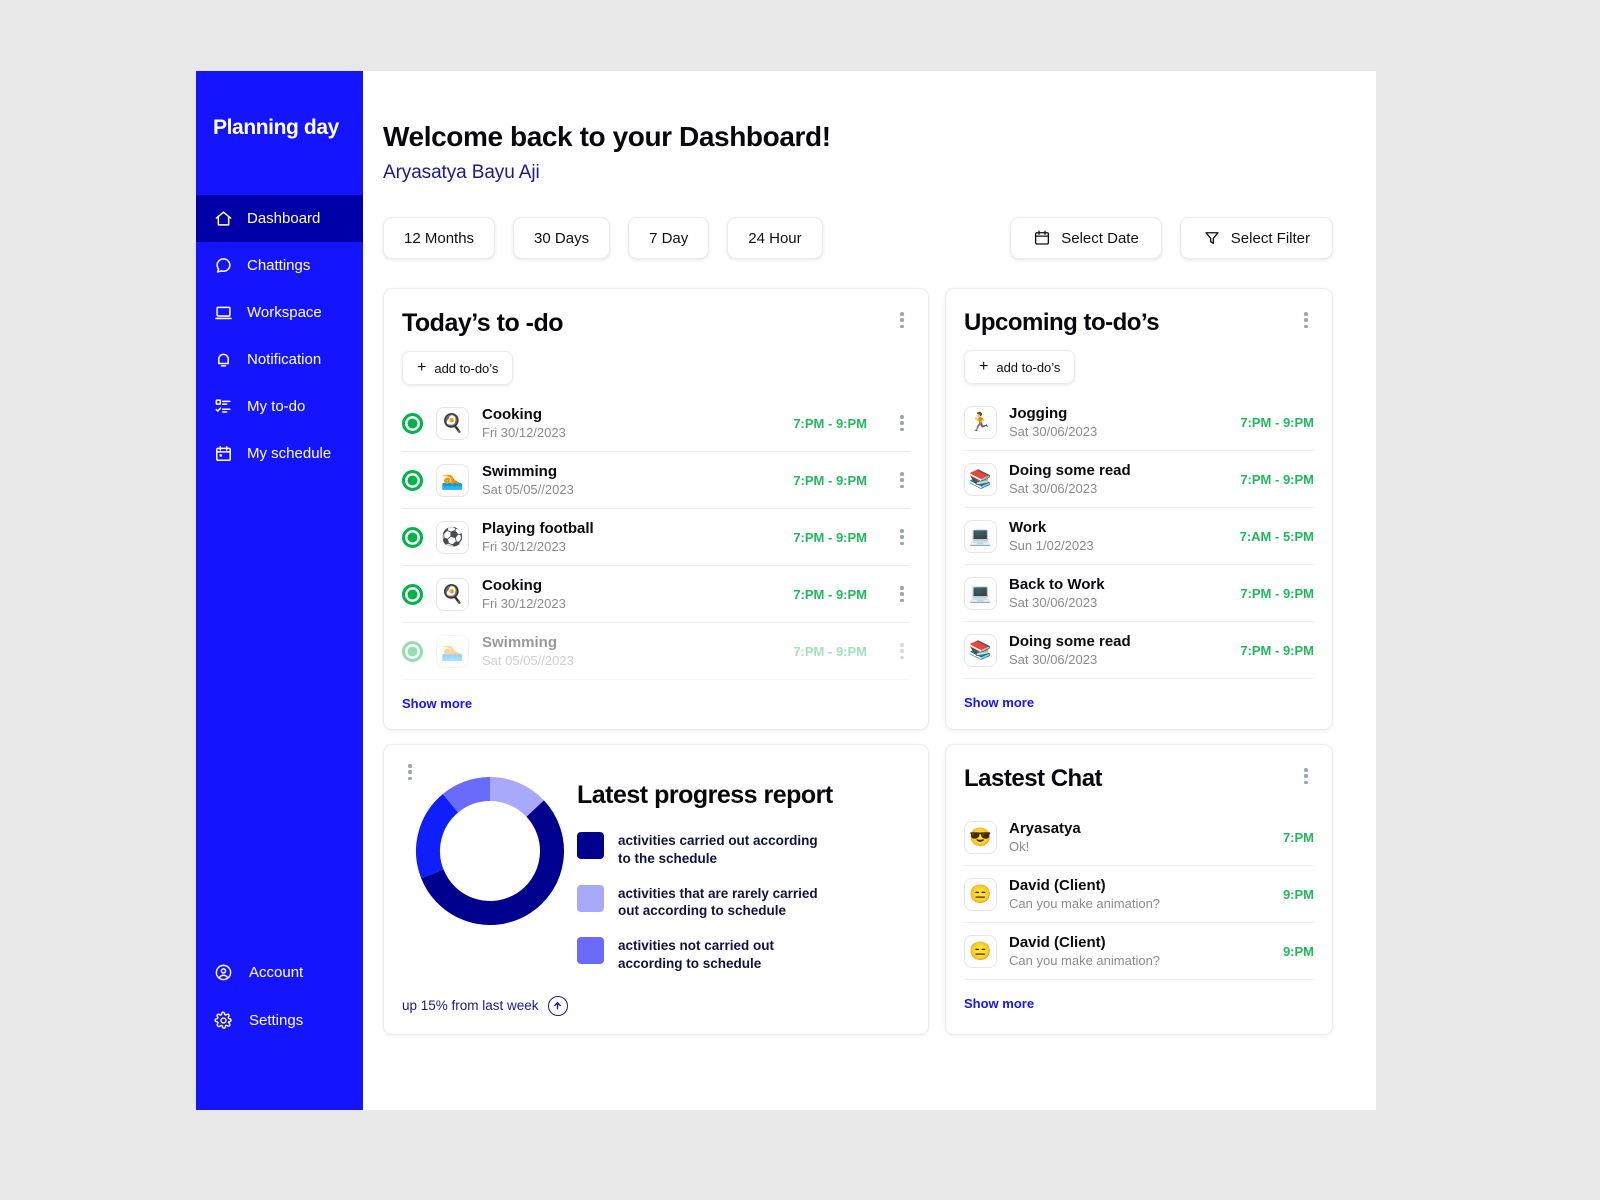 The height and width of the screenshot is (1200, 1600). I want to click on sidebar-item-my-schedule: My schedule, so click(279, 453).